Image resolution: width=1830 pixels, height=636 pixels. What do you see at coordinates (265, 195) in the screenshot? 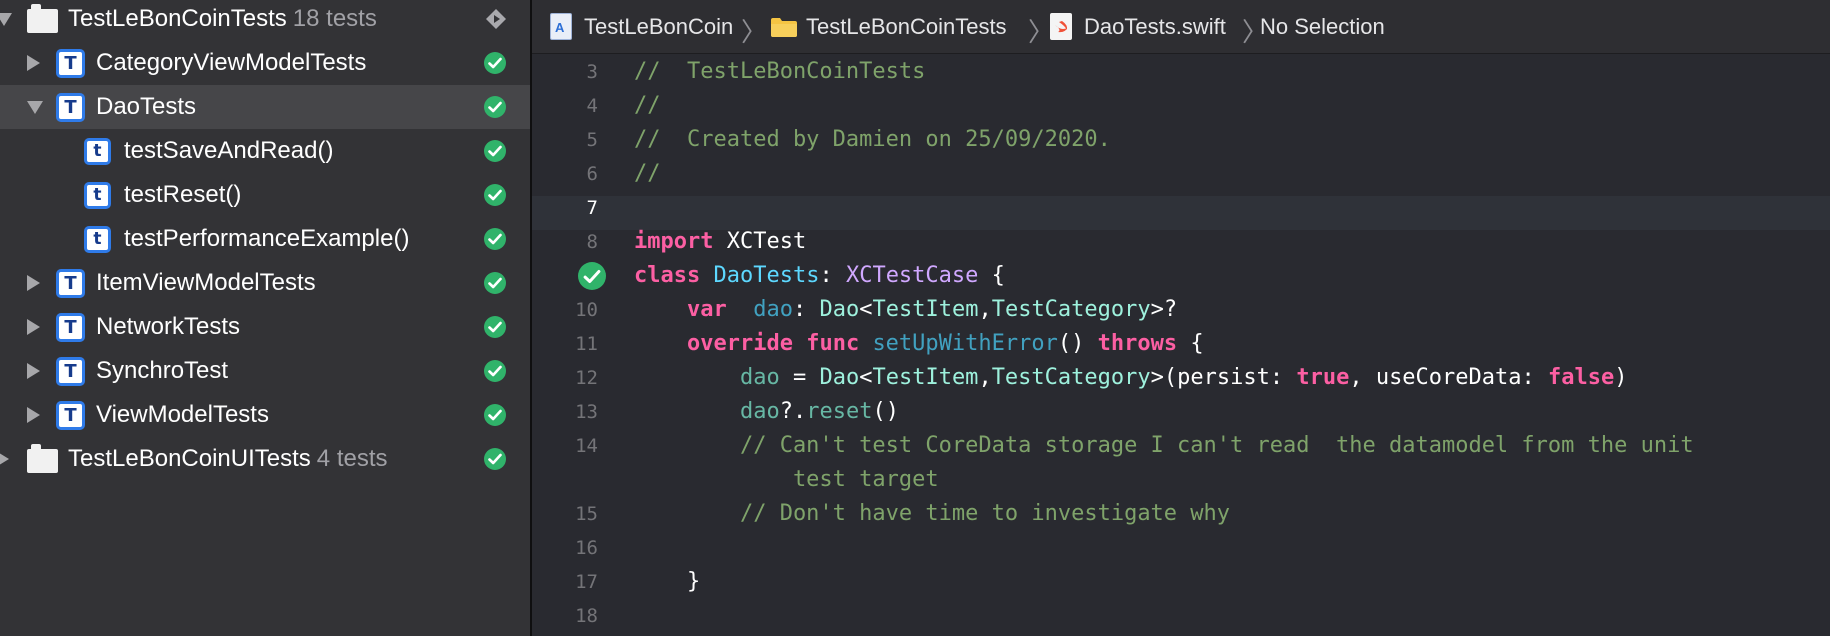
I see `test-method-row: t testReset()` at bounding box center [265, 195].